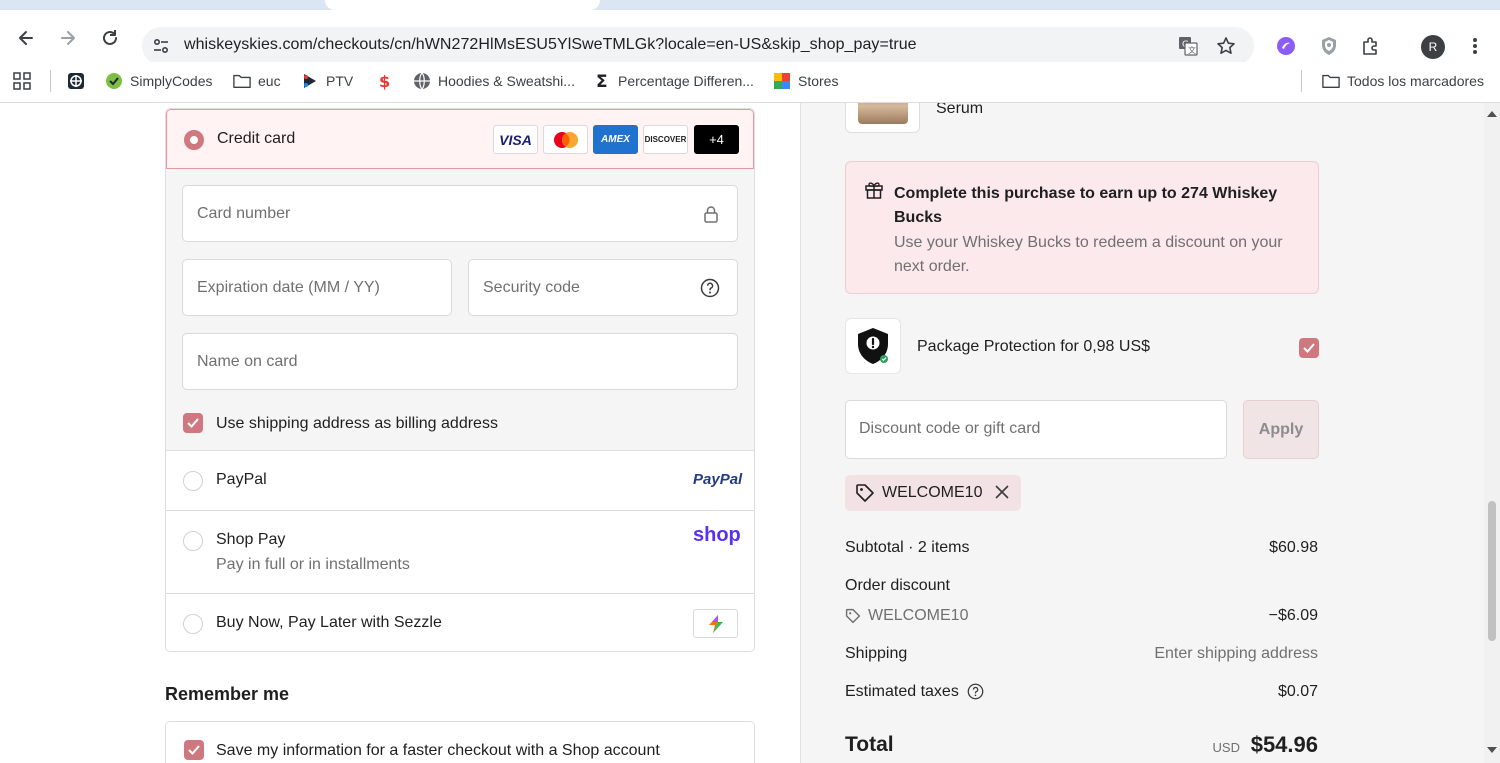 Image resolution: width=1500 pixels, height=763 pixels. I want to click on credit-card-radio, so click(194, 140).